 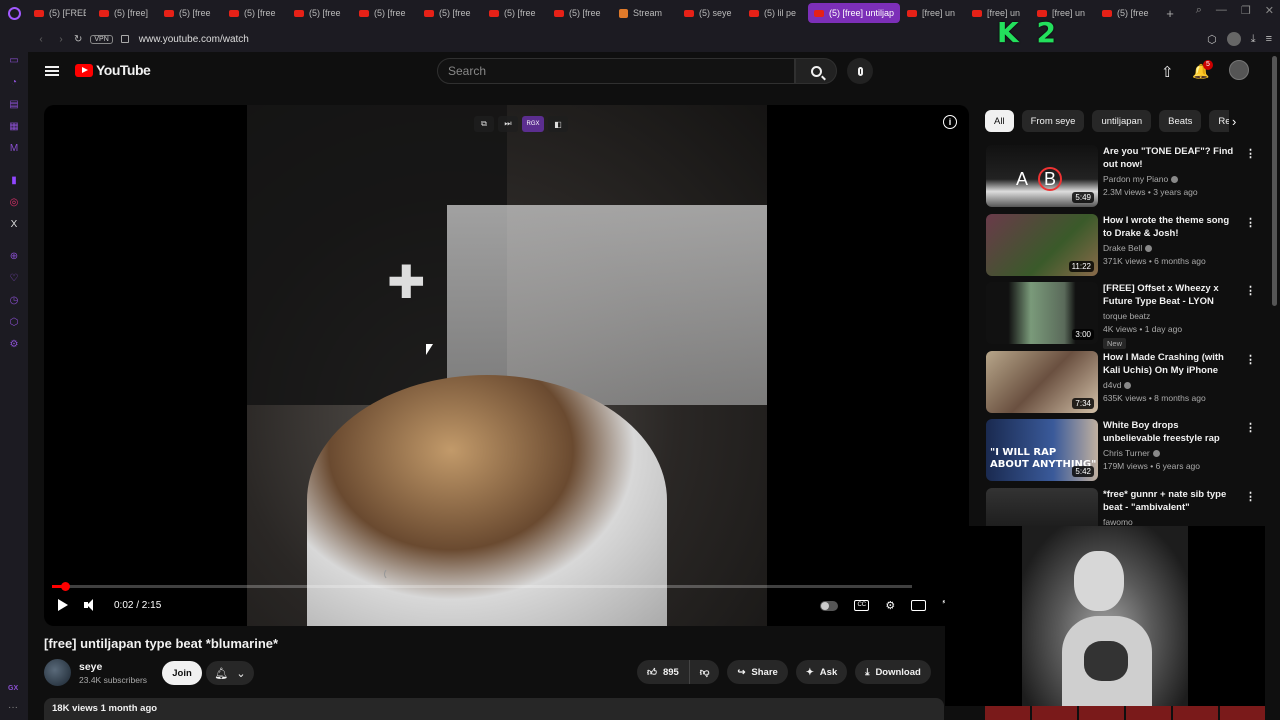 I want to click on forward-icon: ›, so click(x=61, y=39).